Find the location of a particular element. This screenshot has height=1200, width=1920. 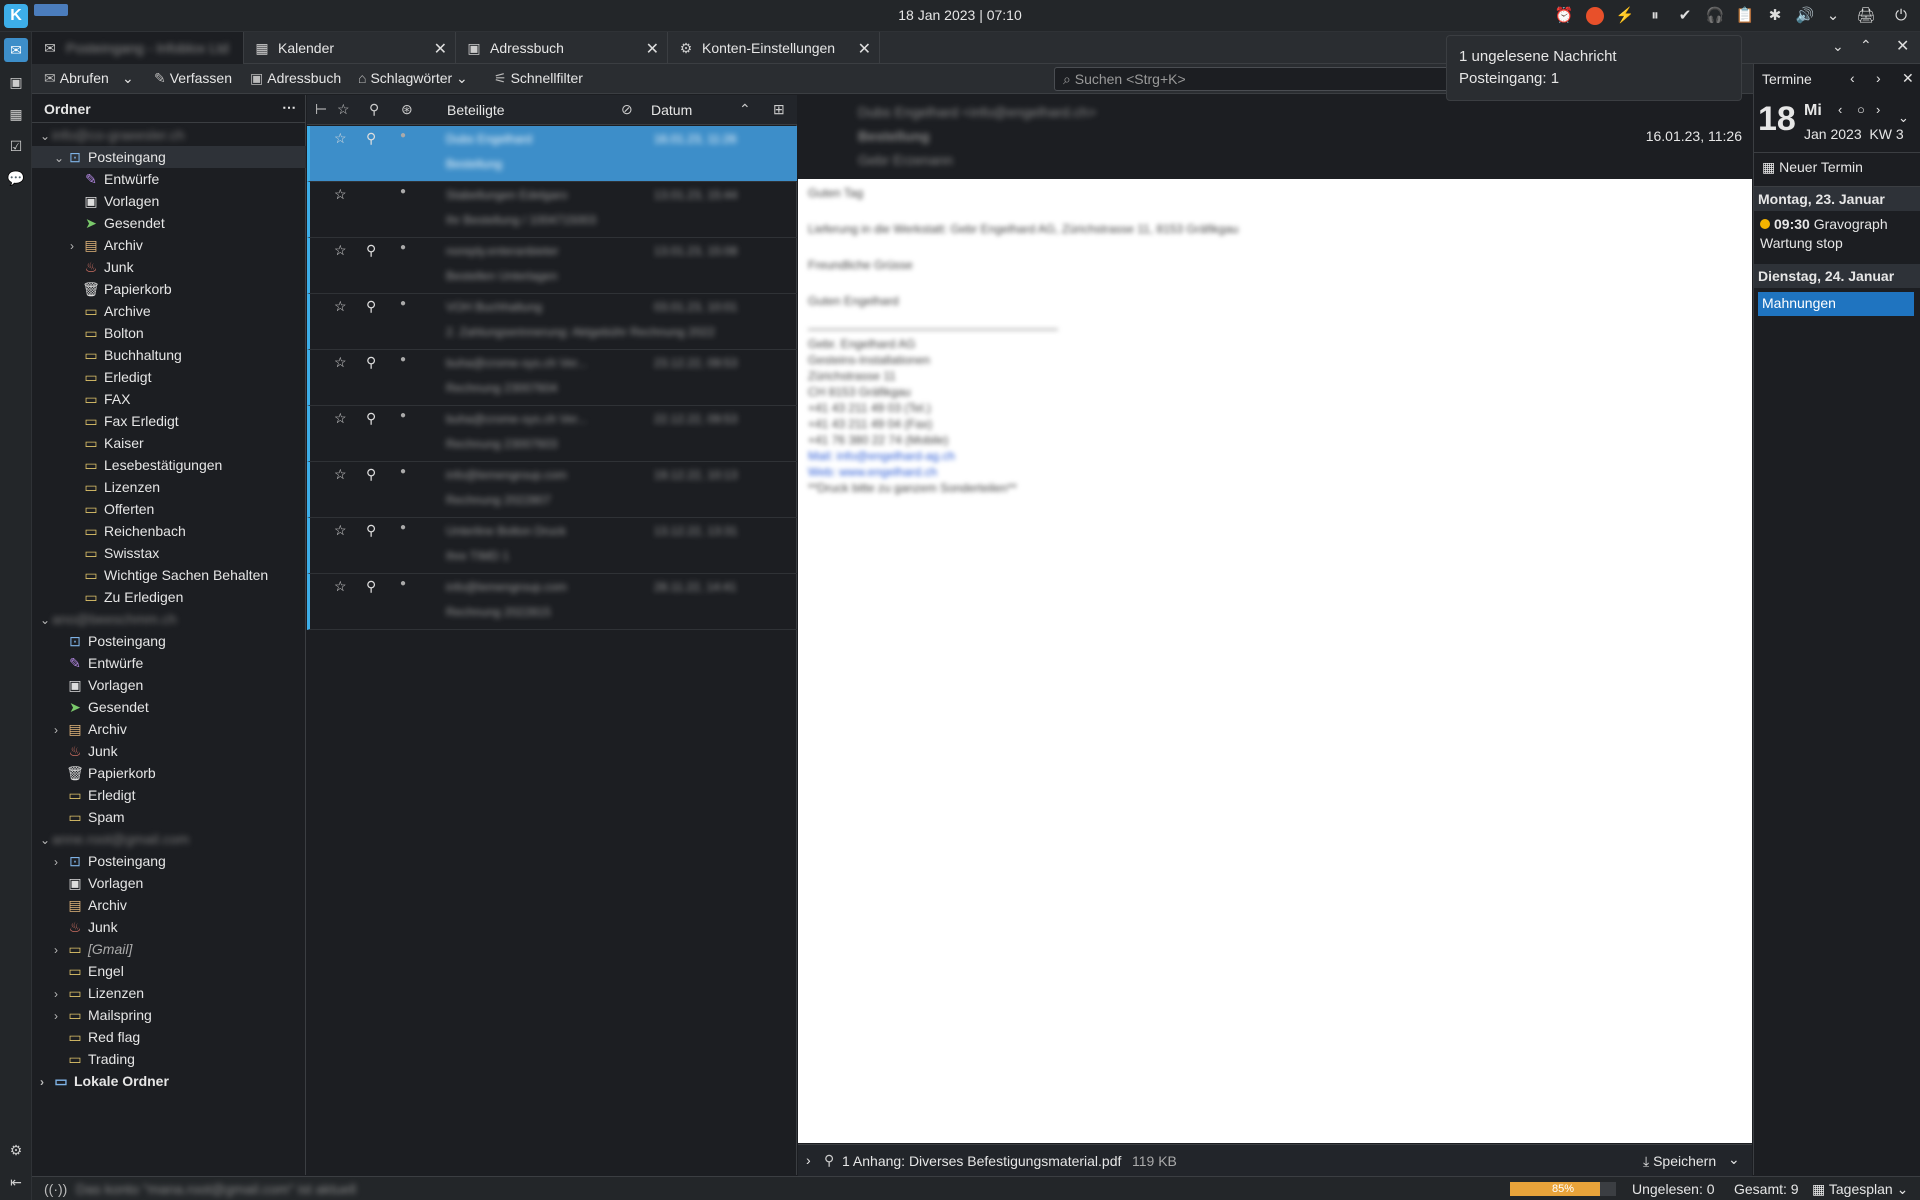

printer-icon: 🖨 is located at coordinates (1866, 16).